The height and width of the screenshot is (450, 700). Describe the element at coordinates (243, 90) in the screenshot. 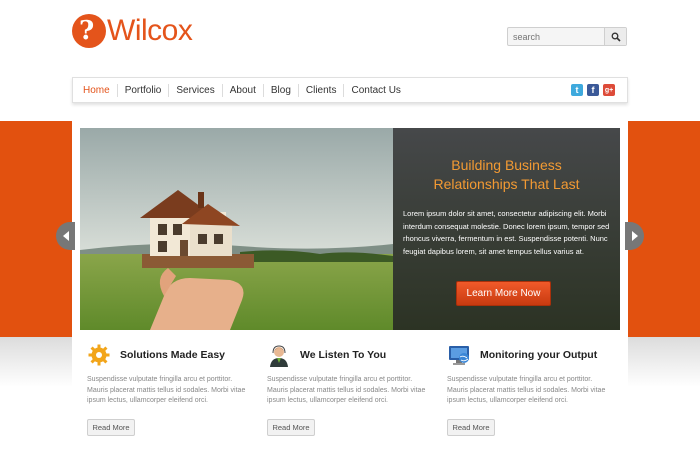

I see `nav-item-about: About` at that location.